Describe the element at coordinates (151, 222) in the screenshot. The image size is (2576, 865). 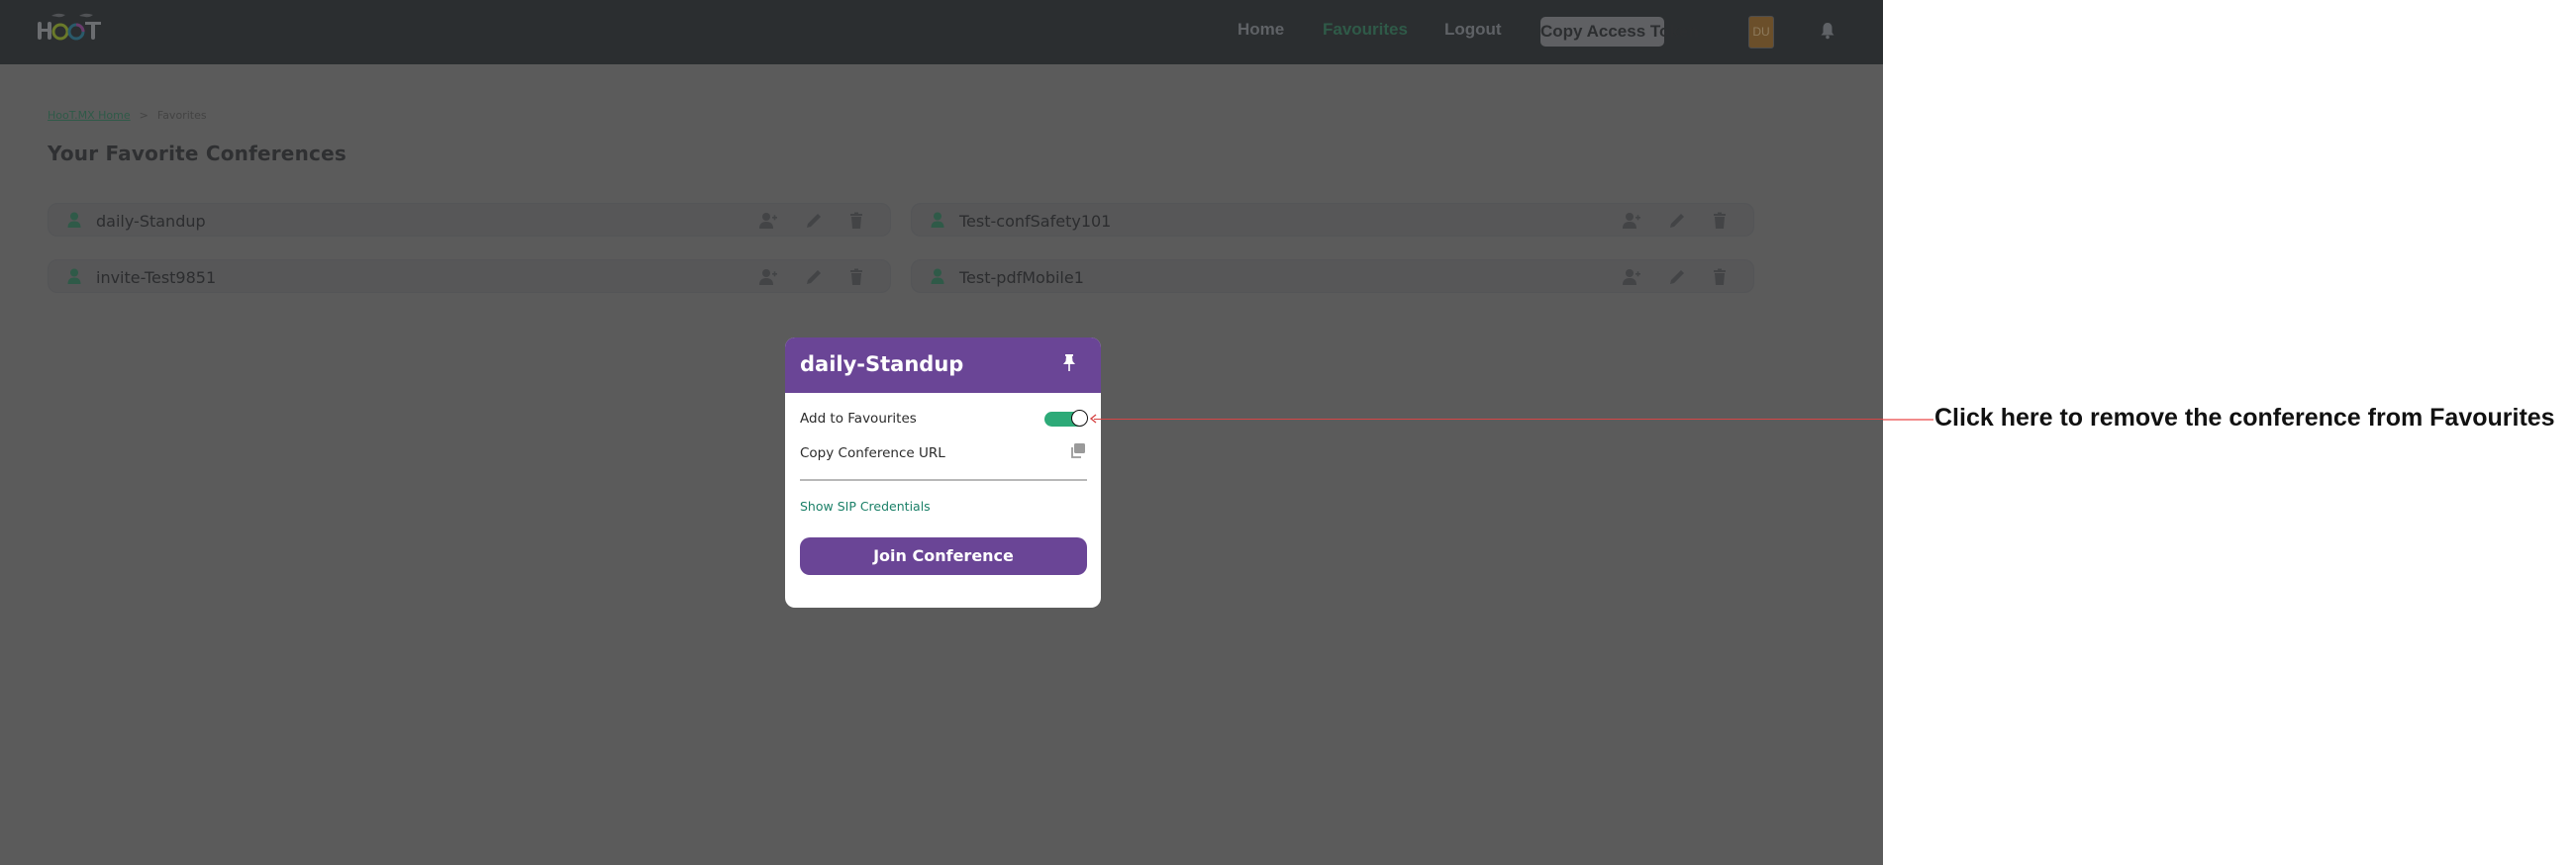
I see `conference-name: daily-Standup` at that location.